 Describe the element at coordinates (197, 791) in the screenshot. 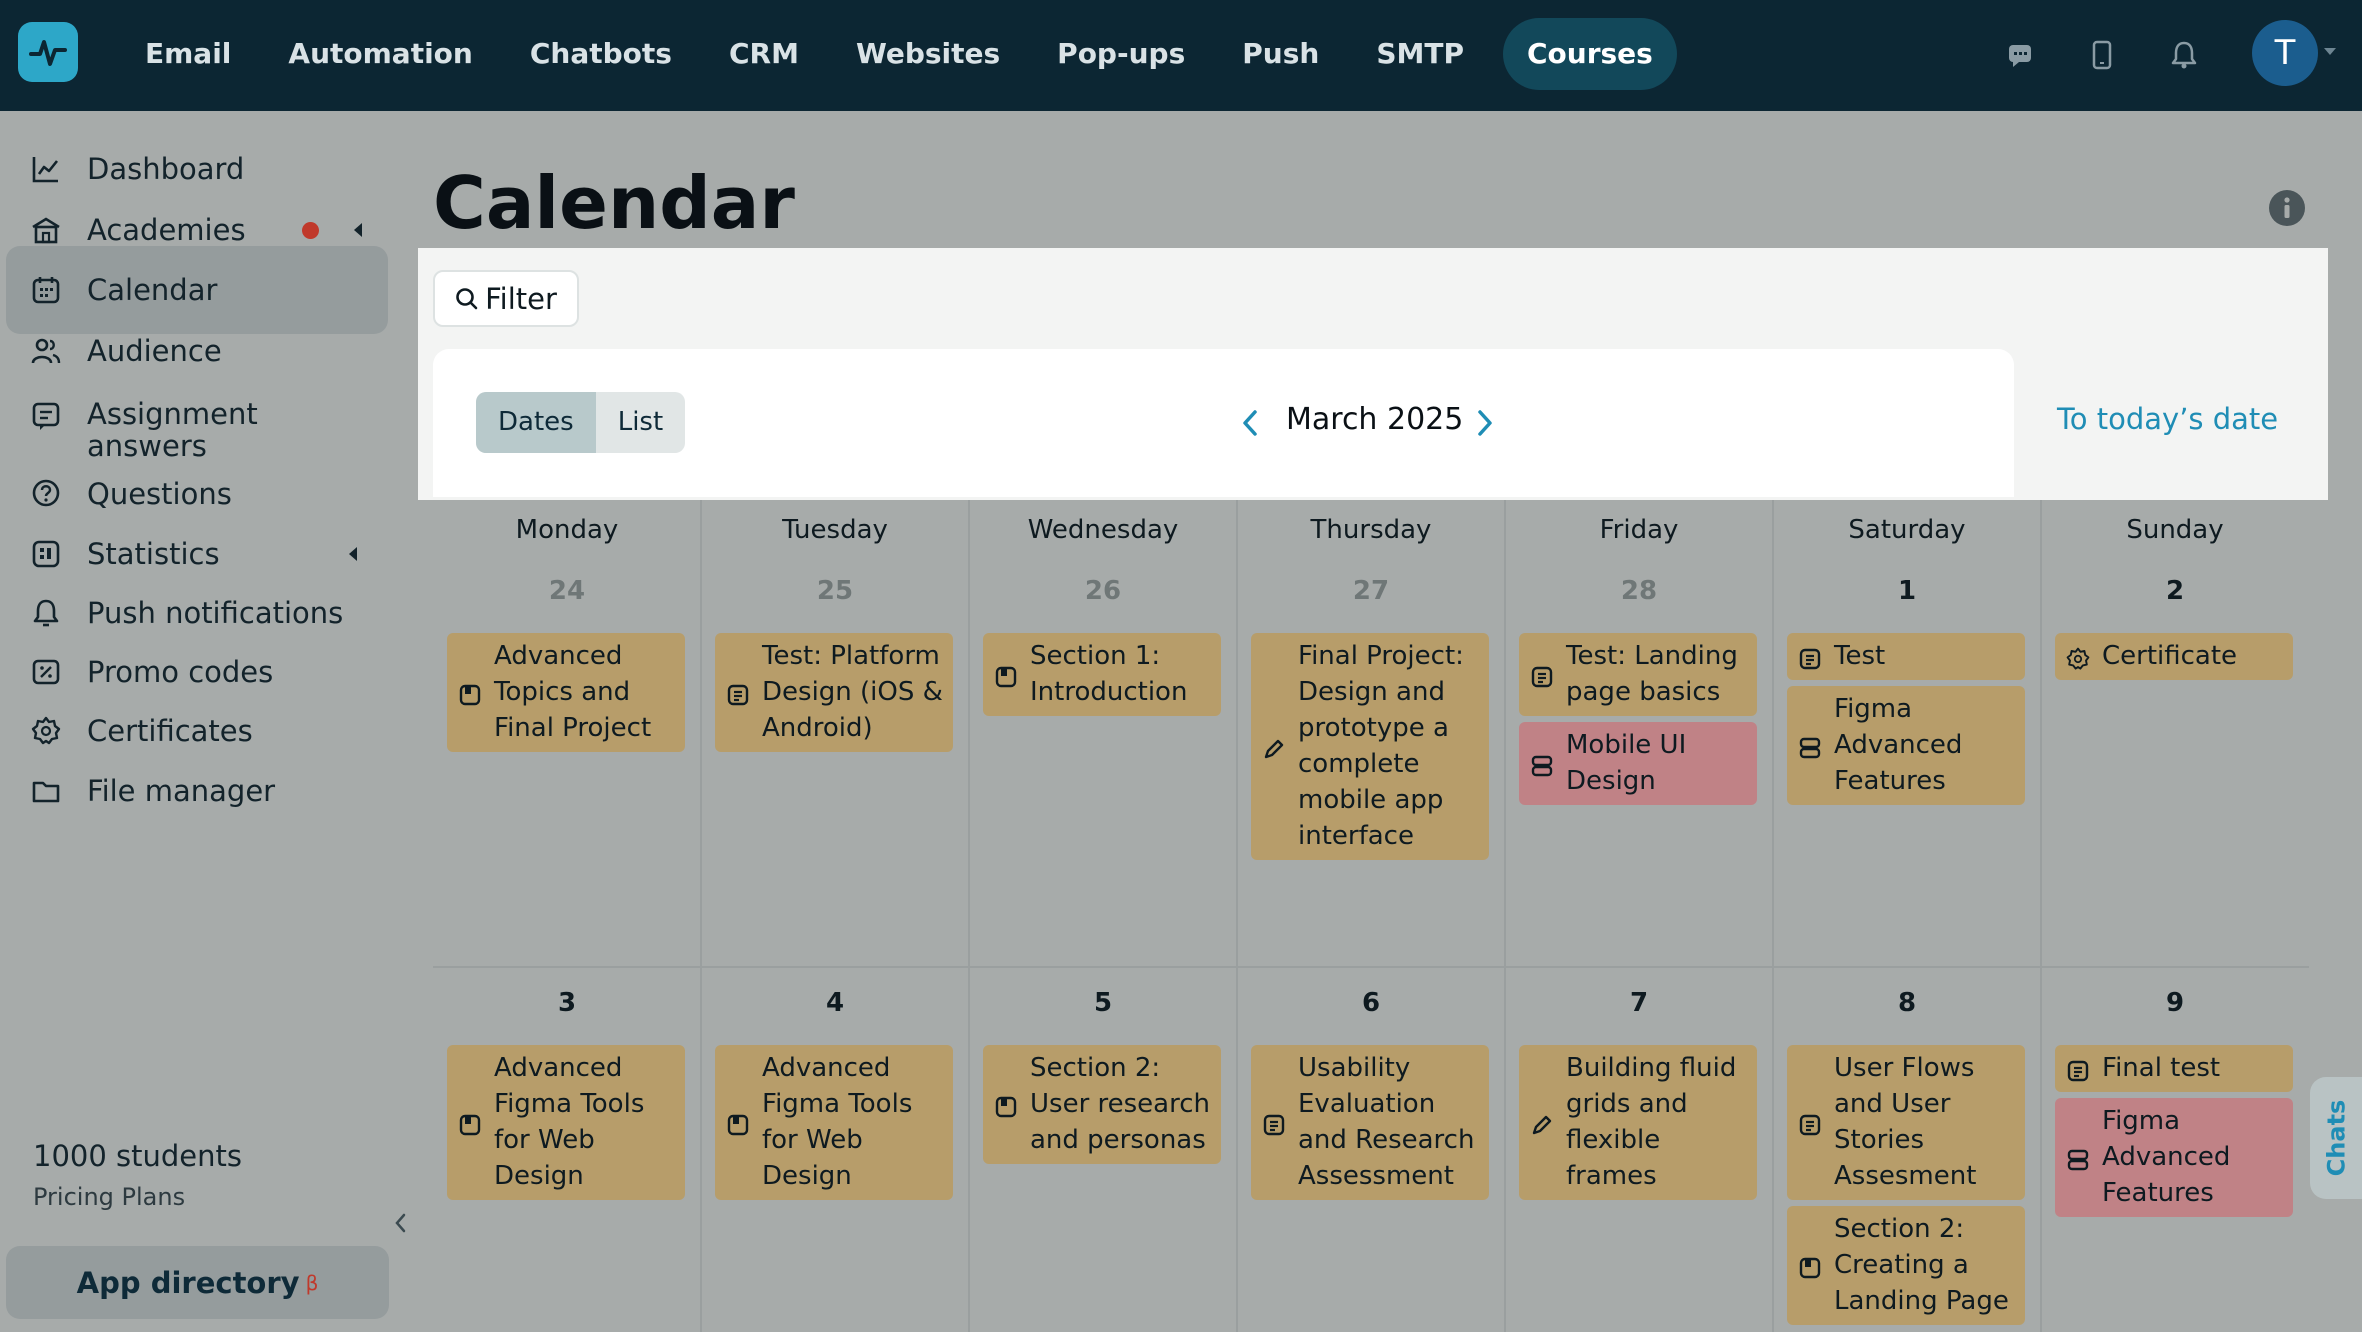

I see `sidebar-item-file-manager: File manager` at that location.